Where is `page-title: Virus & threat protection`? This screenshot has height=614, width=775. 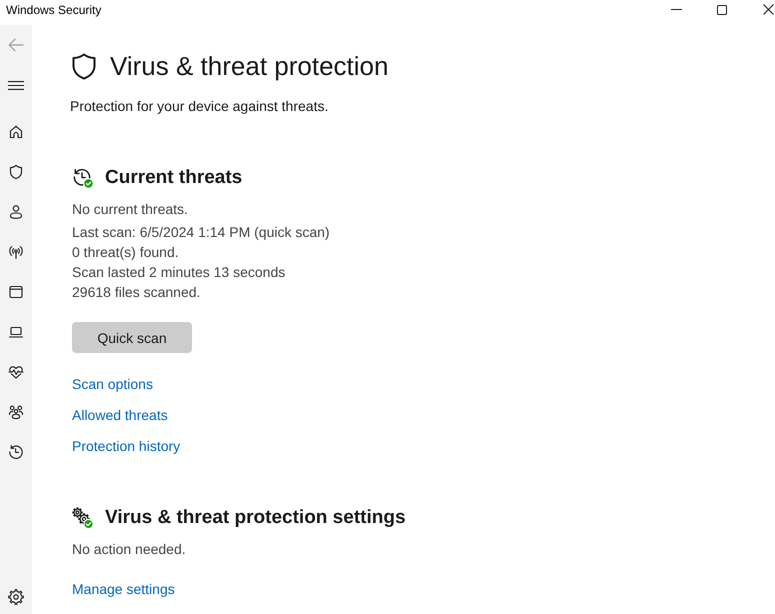 page-title: Virus & threat protection is located at coordinates (249, 66).